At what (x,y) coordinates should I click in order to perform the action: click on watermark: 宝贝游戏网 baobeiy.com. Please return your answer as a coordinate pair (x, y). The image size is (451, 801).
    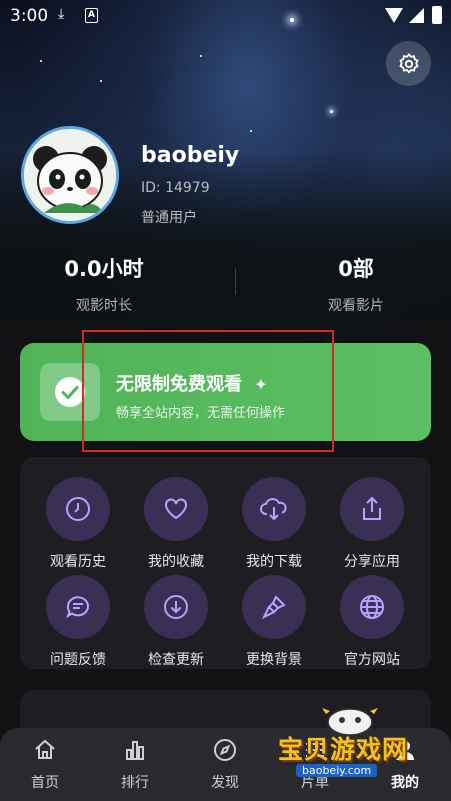
    Looking at the image, I should click on (350, 745).